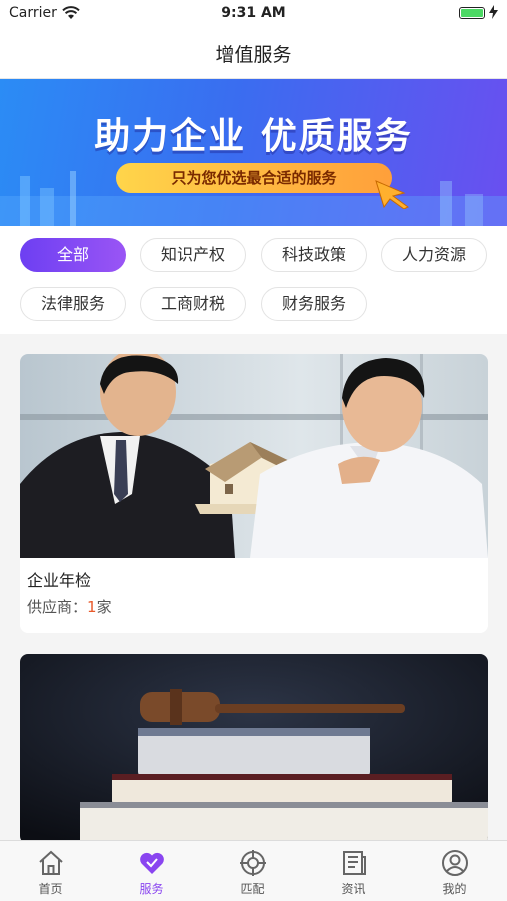  Describe the element at coordinates (151, 889) in the screenshot. I see `tab-label: 服务` at that location.